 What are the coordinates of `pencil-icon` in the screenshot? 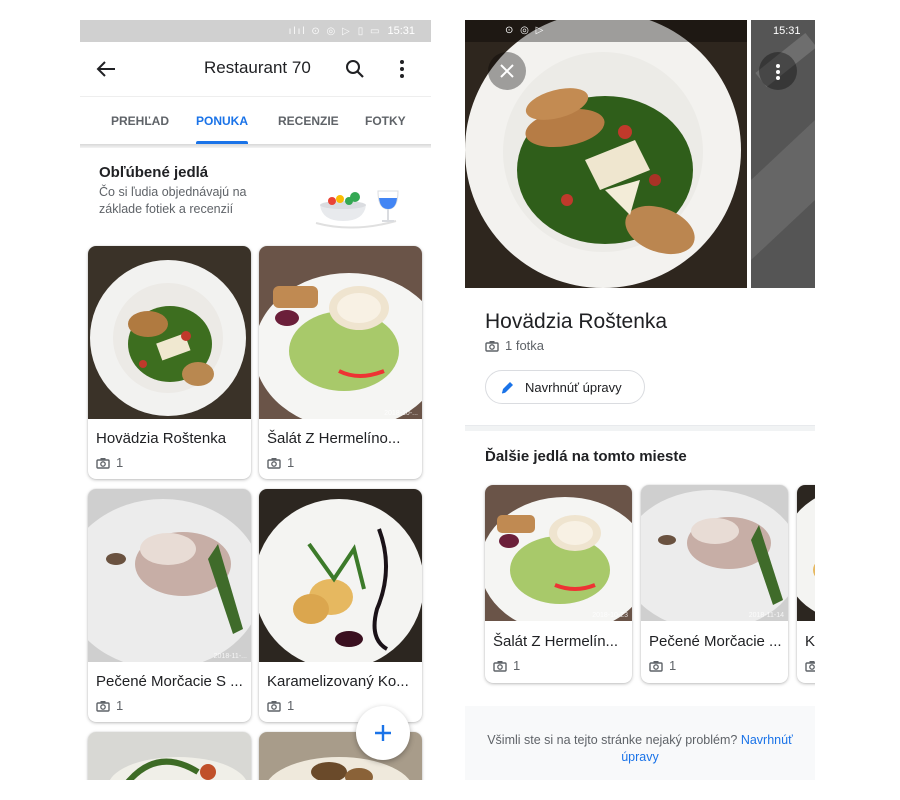 It's located at (507, 387).